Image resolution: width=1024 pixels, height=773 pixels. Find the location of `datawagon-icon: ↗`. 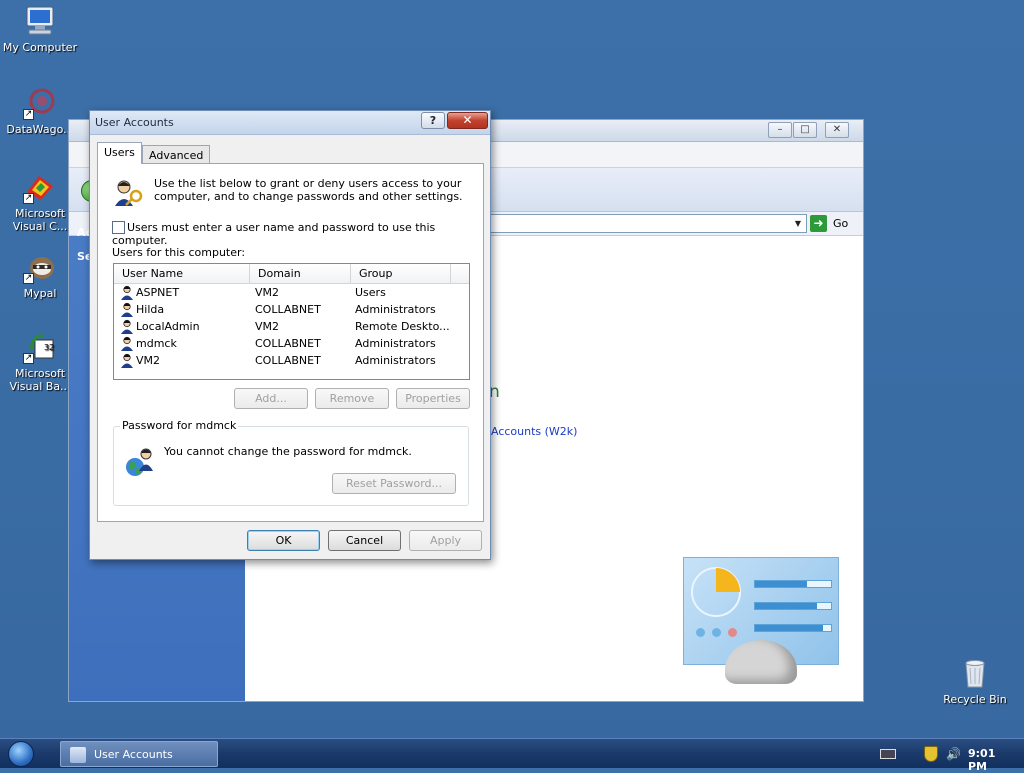

datawagon-icon: ↗ is located at coordinates (40, 103).